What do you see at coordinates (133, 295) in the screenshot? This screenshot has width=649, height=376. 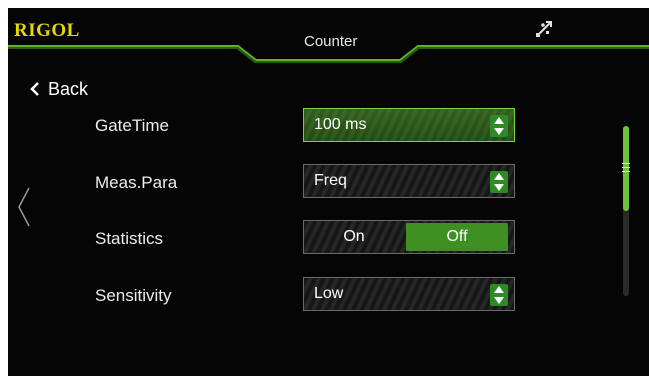 I see `sensitivity-label: Sensitivity` at bounding box center [133, 295].